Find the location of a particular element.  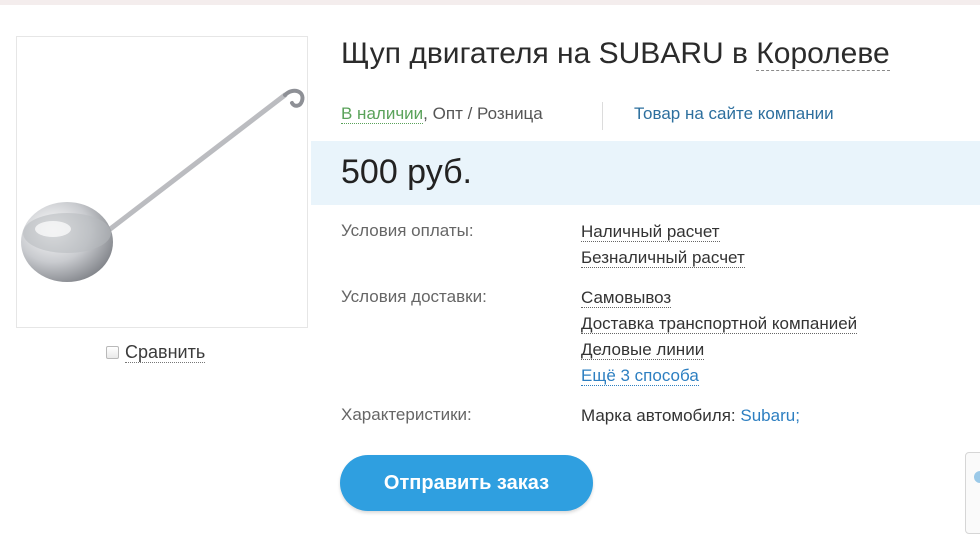

spec-key: Марка автомобиля: is located at coordinates (658, 415).